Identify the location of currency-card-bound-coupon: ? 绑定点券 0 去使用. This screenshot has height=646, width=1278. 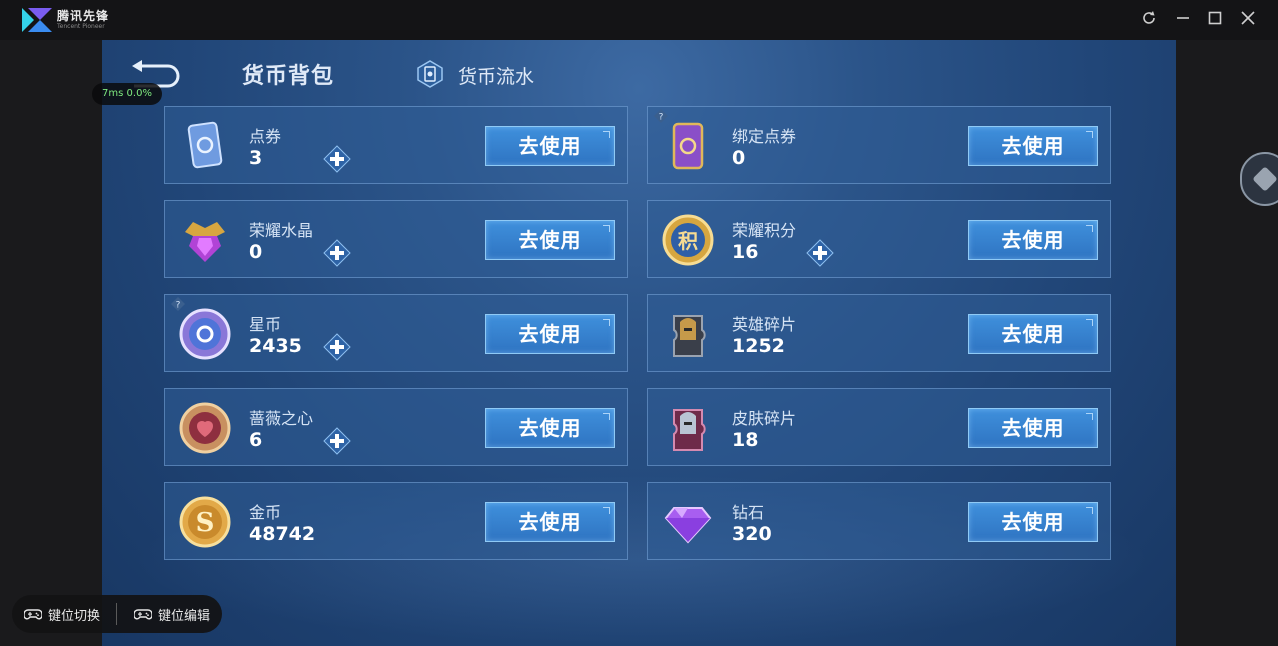
(879, 145).